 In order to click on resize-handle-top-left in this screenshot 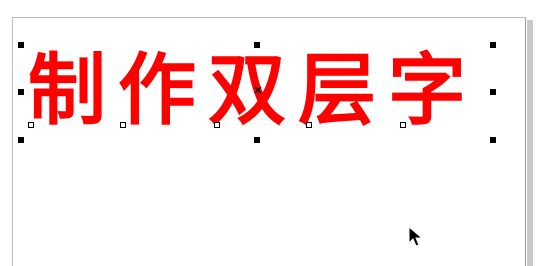, I will do `click(21, 45)`.